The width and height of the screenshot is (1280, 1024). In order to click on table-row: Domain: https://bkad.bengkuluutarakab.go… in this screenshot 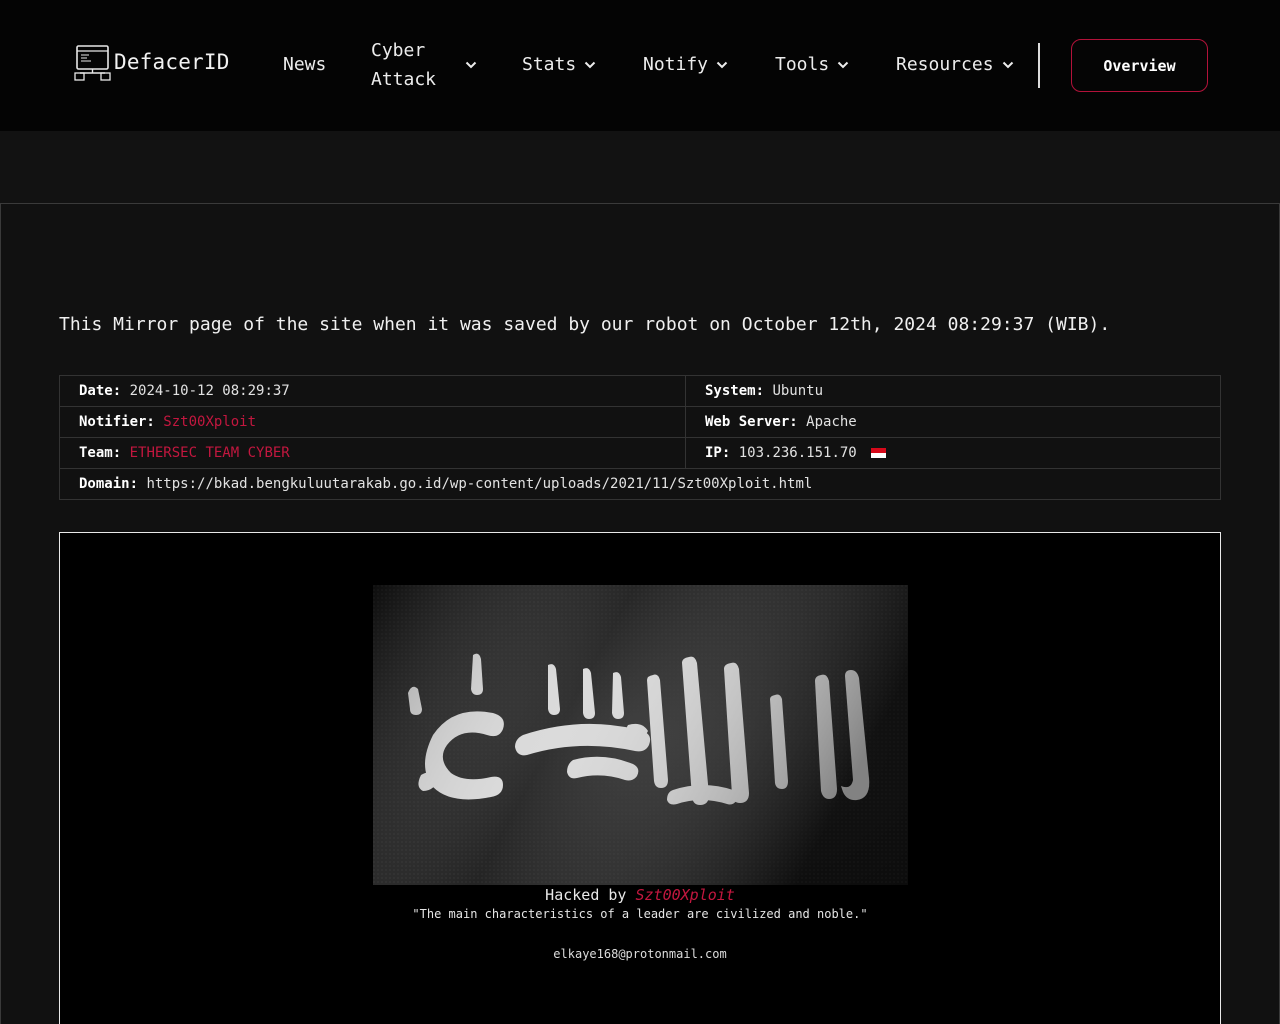, I will do `click(640, 484)`.